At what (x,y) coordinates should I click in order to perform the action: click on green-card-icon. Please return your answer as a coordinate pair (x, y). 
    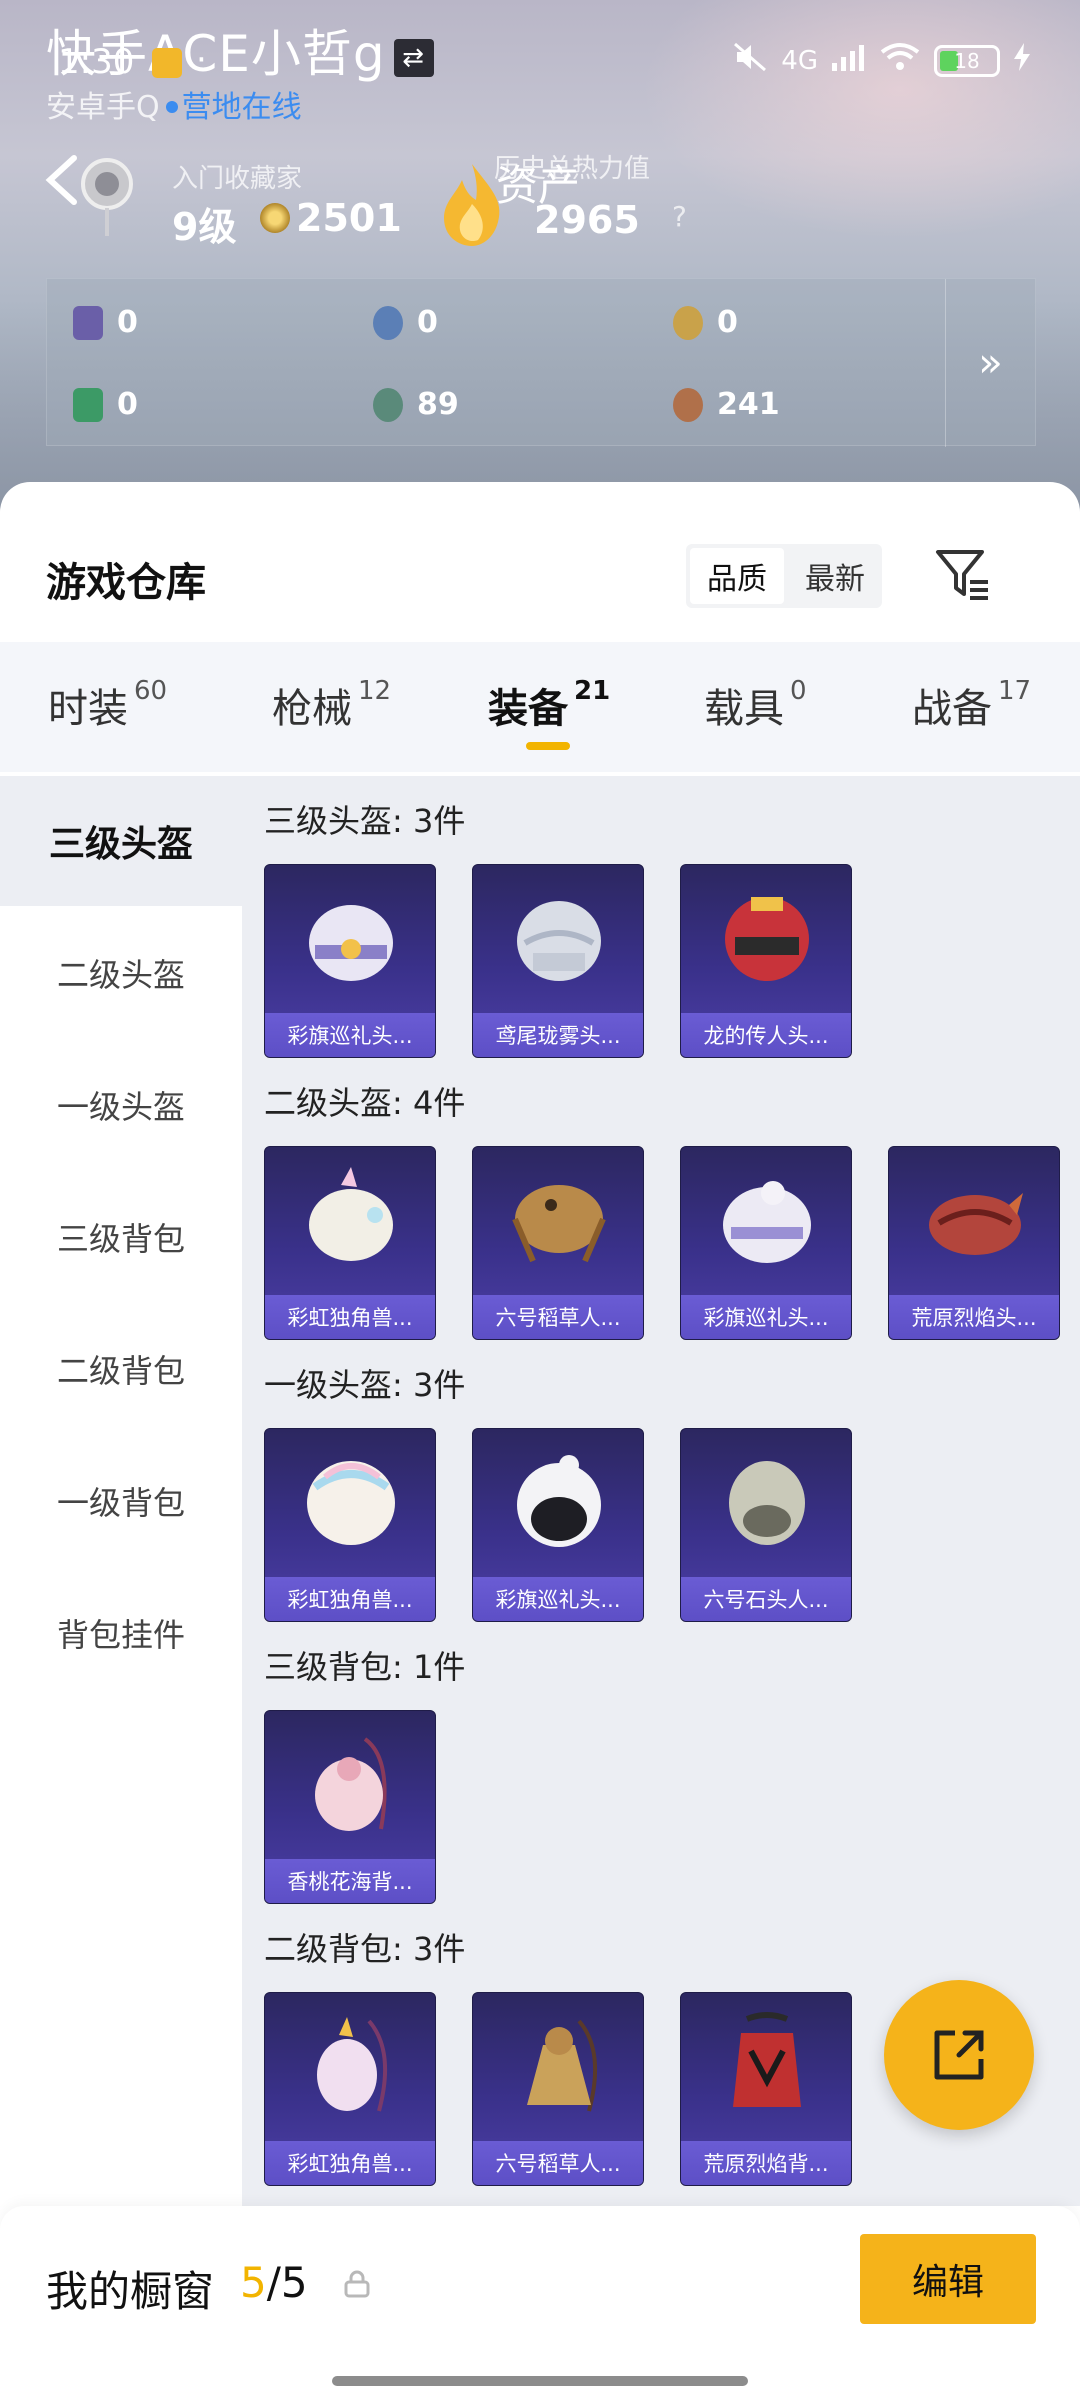
    Looking at the image, I should click on (88, 404).